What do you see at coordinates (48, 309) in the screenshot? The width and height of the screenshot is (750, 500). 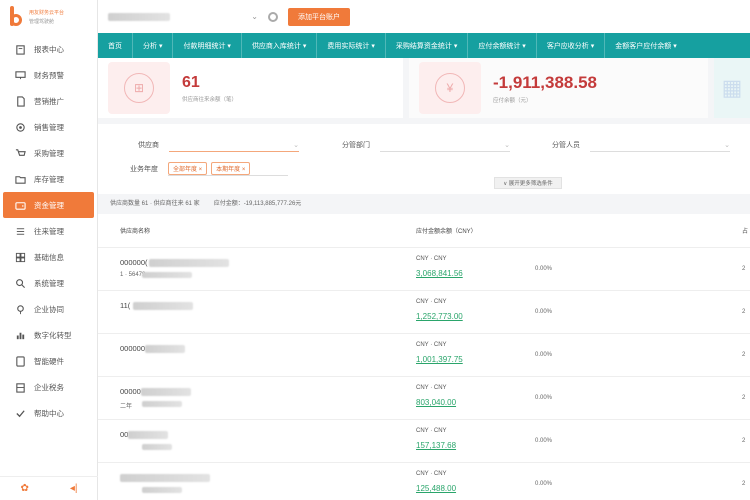 I see `sidebar-item-11: 企业协同` at bounding box center [48, 309].